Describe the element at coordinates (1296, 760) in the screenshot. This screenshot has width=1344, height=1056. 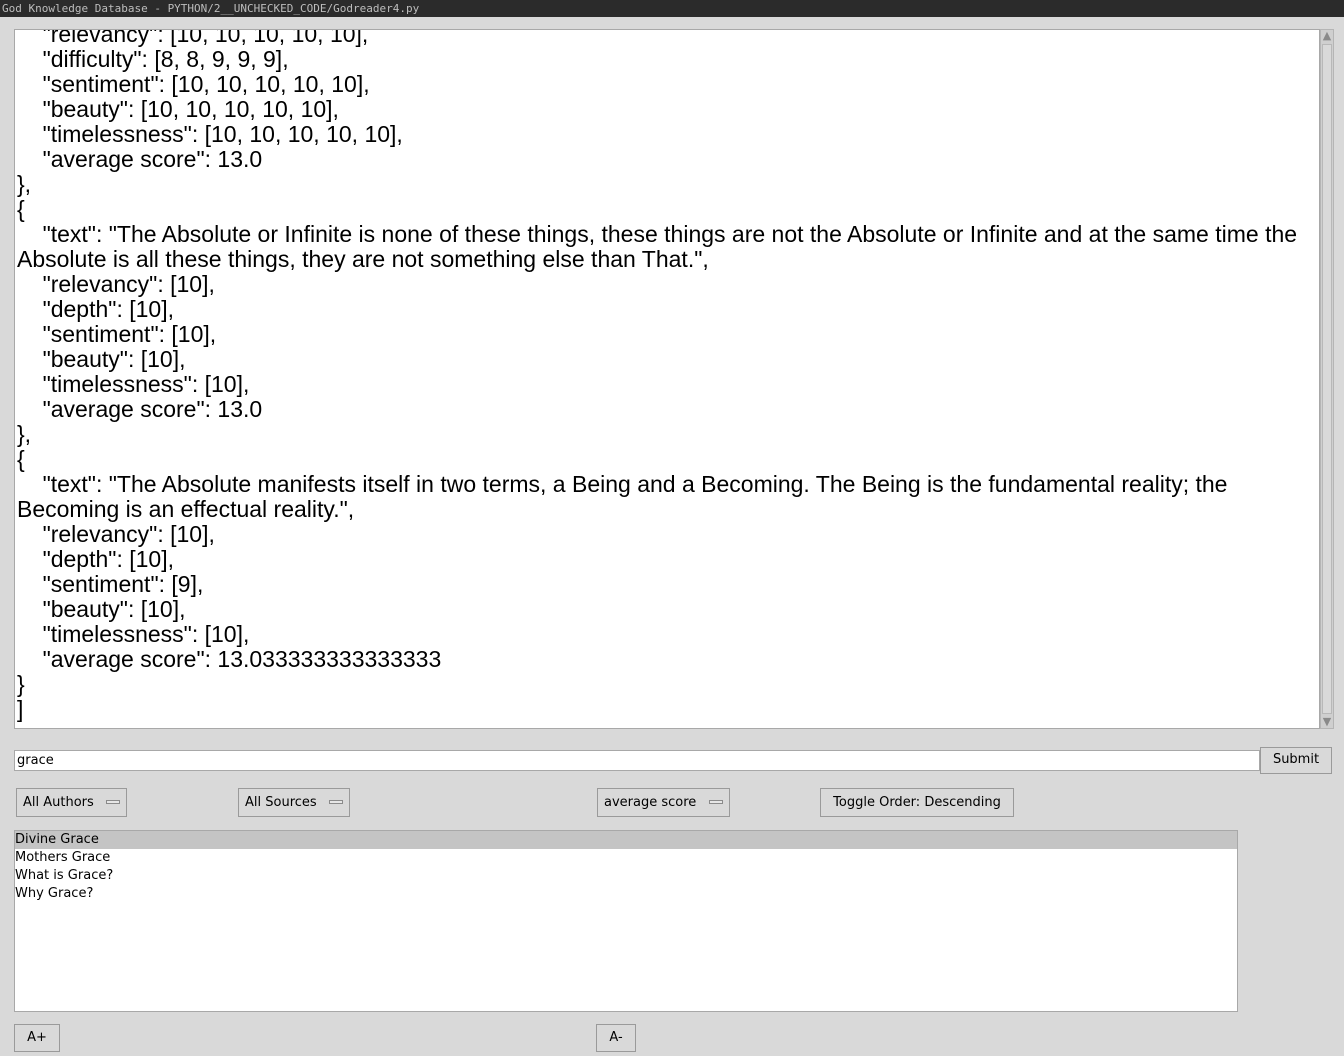
I see `submit-button: Submit` at that location.